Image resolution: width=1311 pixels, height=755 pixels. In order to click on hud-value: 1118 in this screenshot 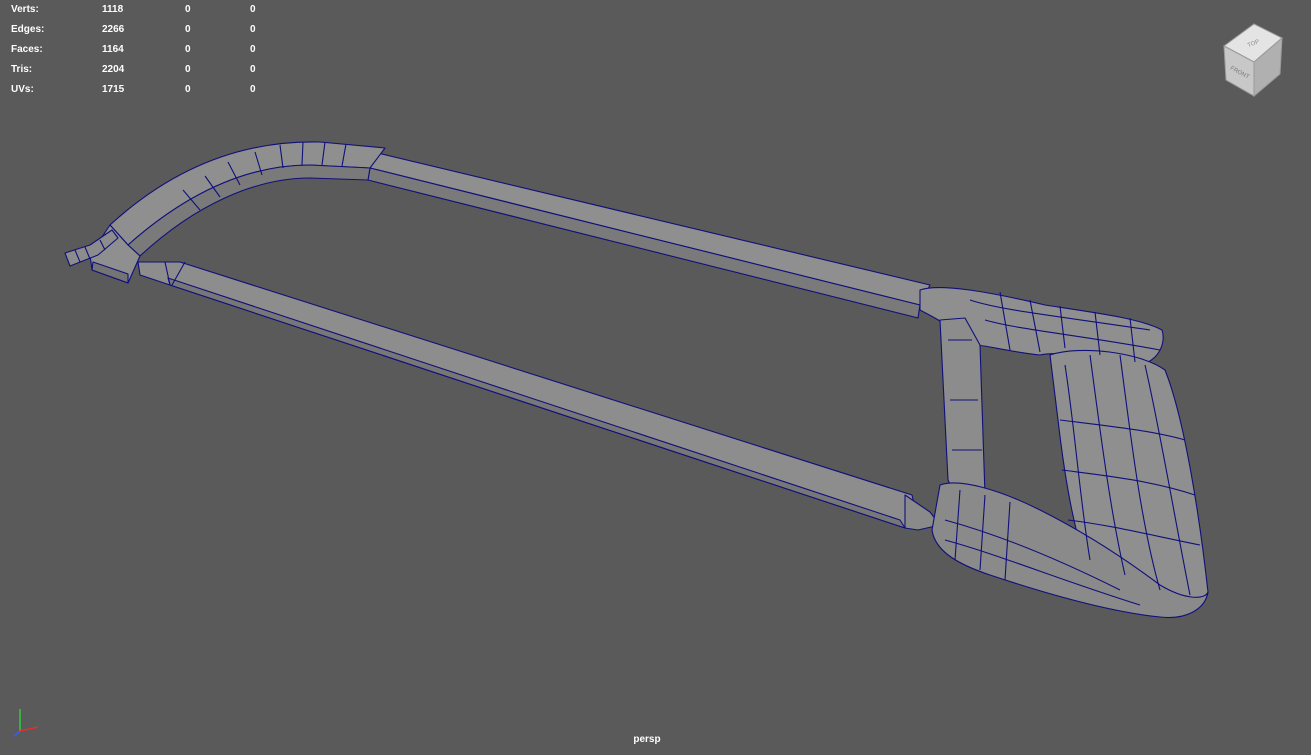, I will do `click(113, 9)`.